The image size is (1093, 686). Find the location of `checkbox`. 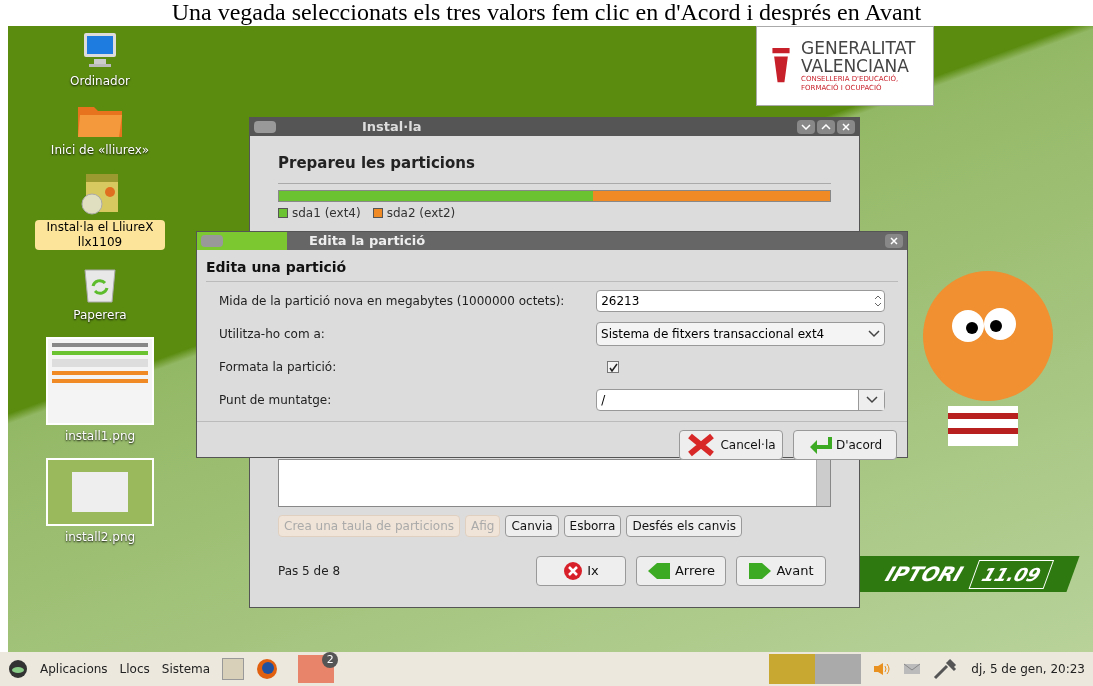

checkbox is located at coordinates (613, 367).